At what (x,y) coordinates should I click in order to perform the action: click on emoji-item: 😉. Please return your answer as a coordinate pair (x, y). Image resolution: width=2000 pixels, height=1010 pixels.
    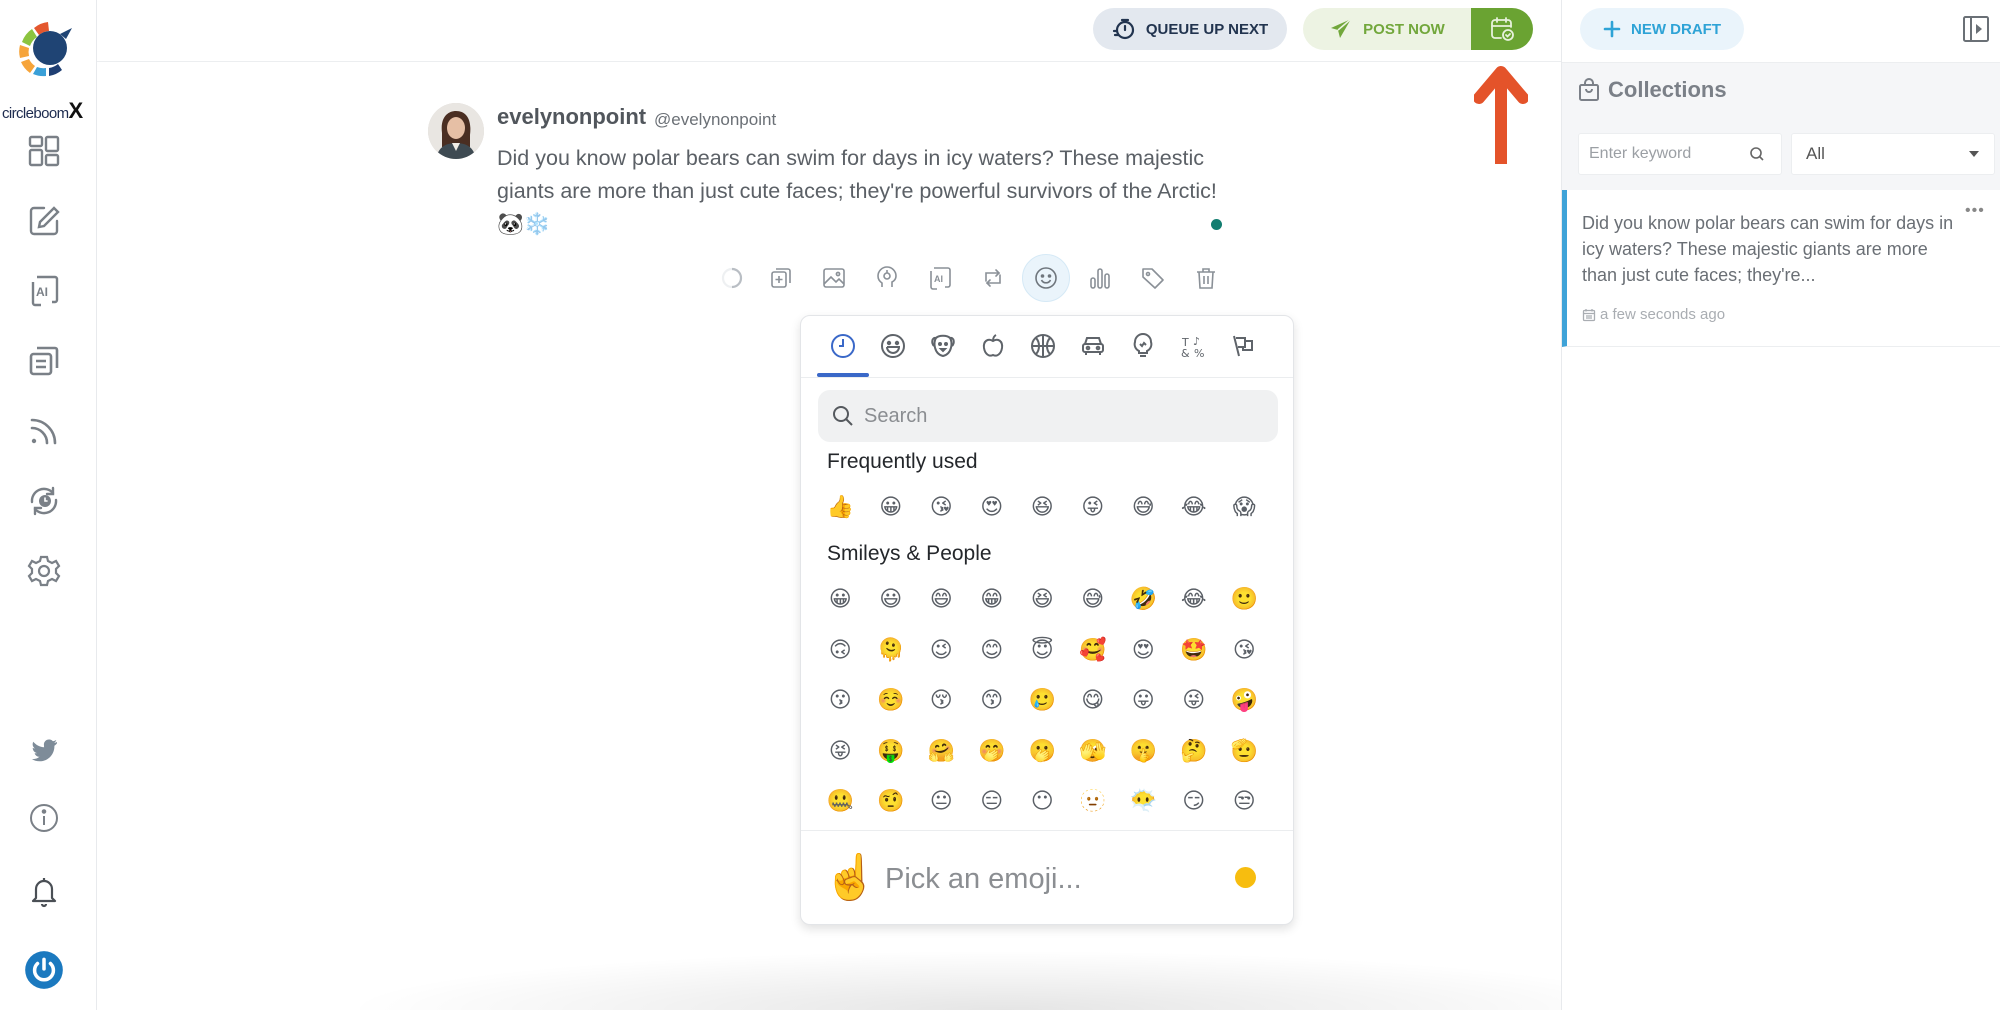
    Looking at the image, I should click on (941, 650).